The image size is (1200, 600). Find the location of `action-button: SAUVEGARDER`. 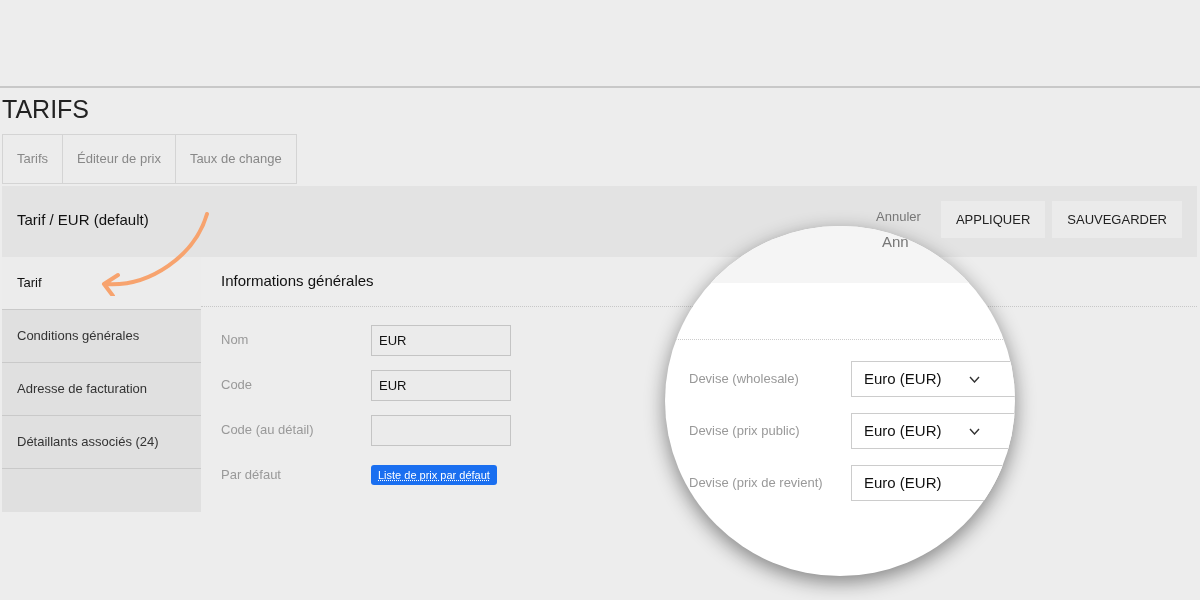

action-button: SAUVEGARDER is located at coordinates (1117, 219).